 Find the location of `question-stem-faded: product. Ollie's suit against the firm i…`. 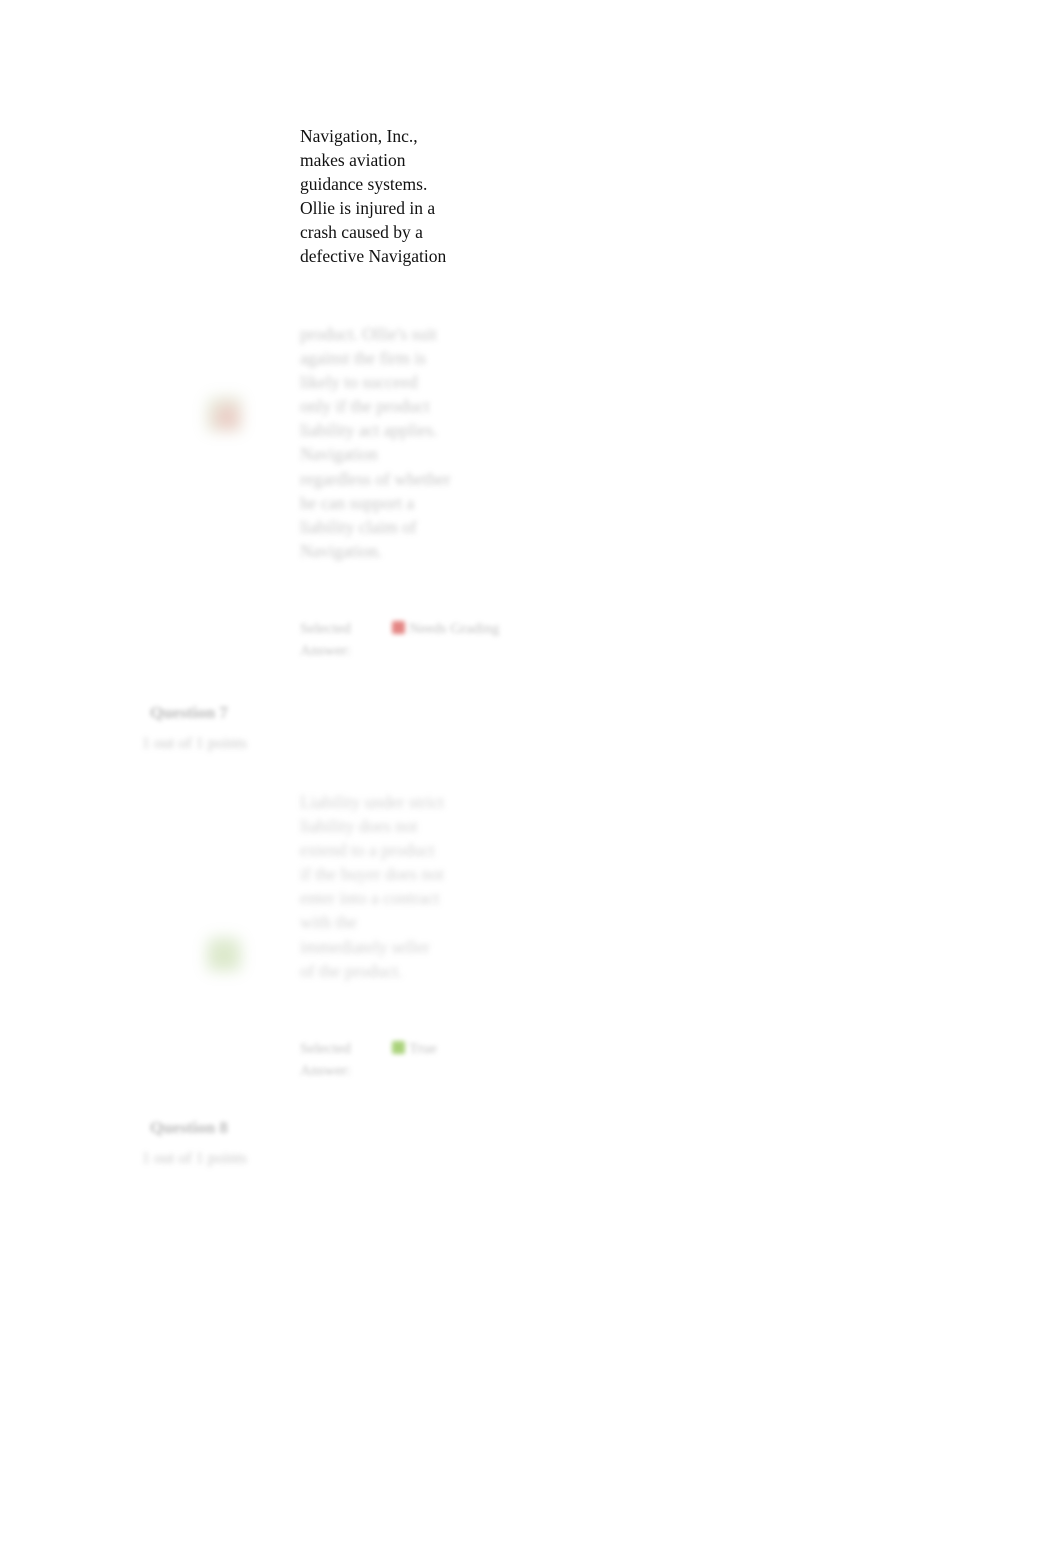

question-stem-faded: product. Ollie's suit against the firm i… is located at coordinates (375, 442).